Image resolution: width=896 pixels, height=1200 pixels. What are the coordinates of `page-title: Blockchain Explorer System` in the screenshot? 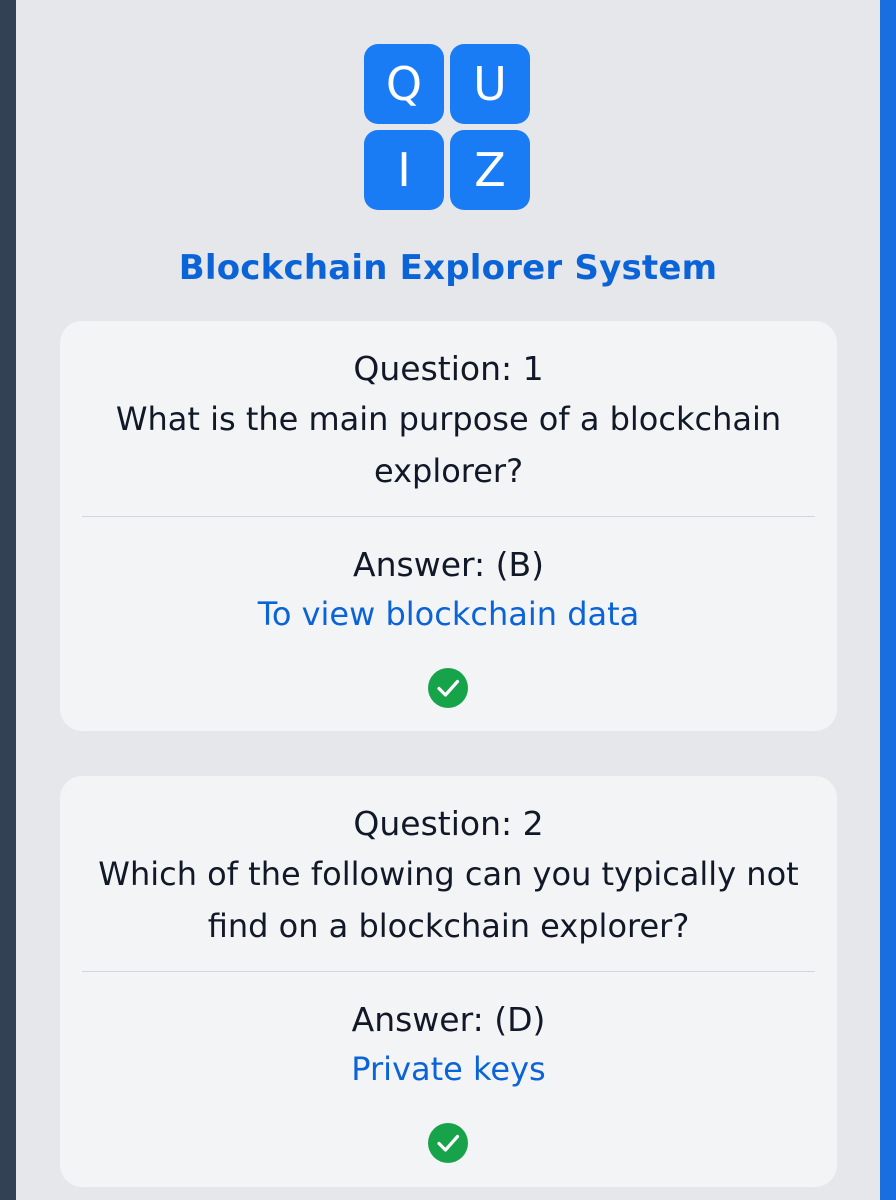 It's located at (448, 268).